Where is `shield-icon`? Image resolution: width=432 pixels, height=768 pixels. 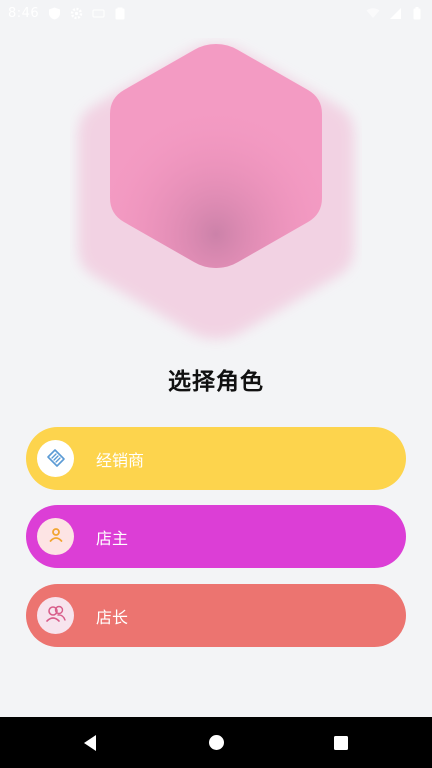
shield-icon is located at coordinates (54, 13).